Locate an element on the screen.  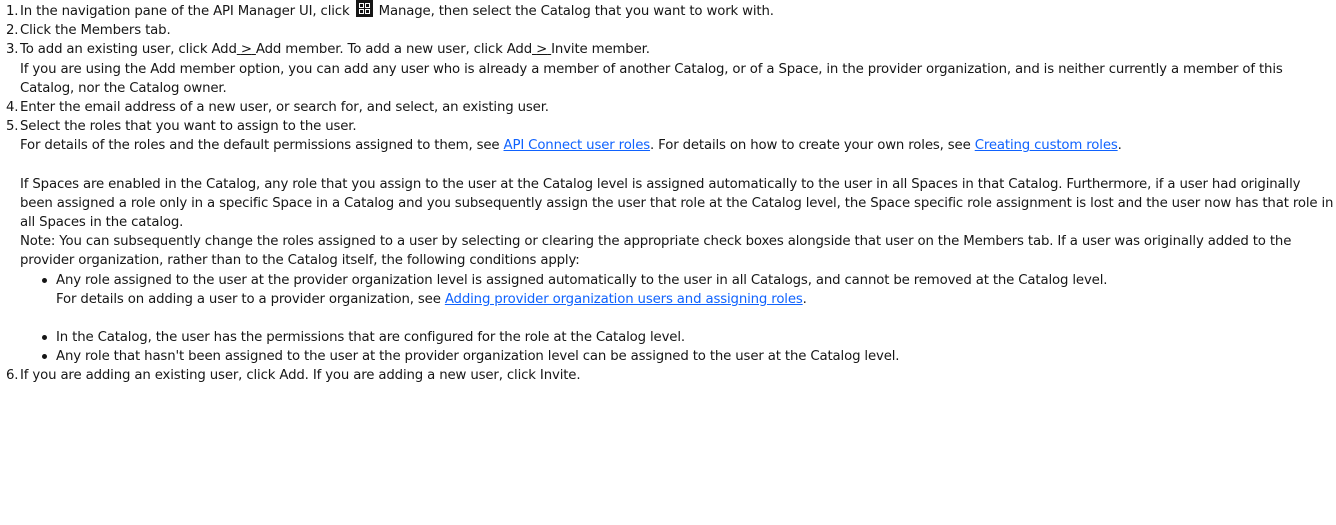
step-number: 3. is located at coordinates (12, 50).